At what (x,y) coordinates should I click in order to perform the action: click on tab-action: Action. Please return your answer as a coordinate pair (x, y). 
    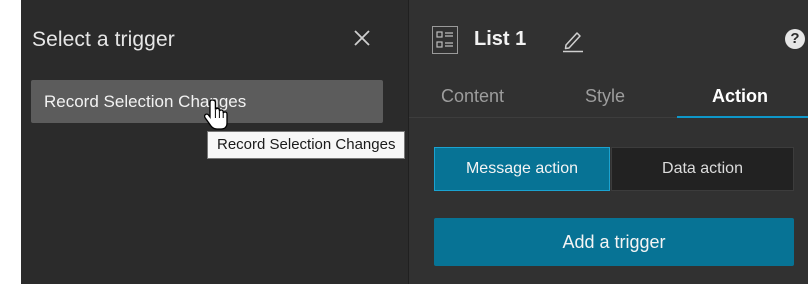
    Looking at the image, I should click on (740, 96).